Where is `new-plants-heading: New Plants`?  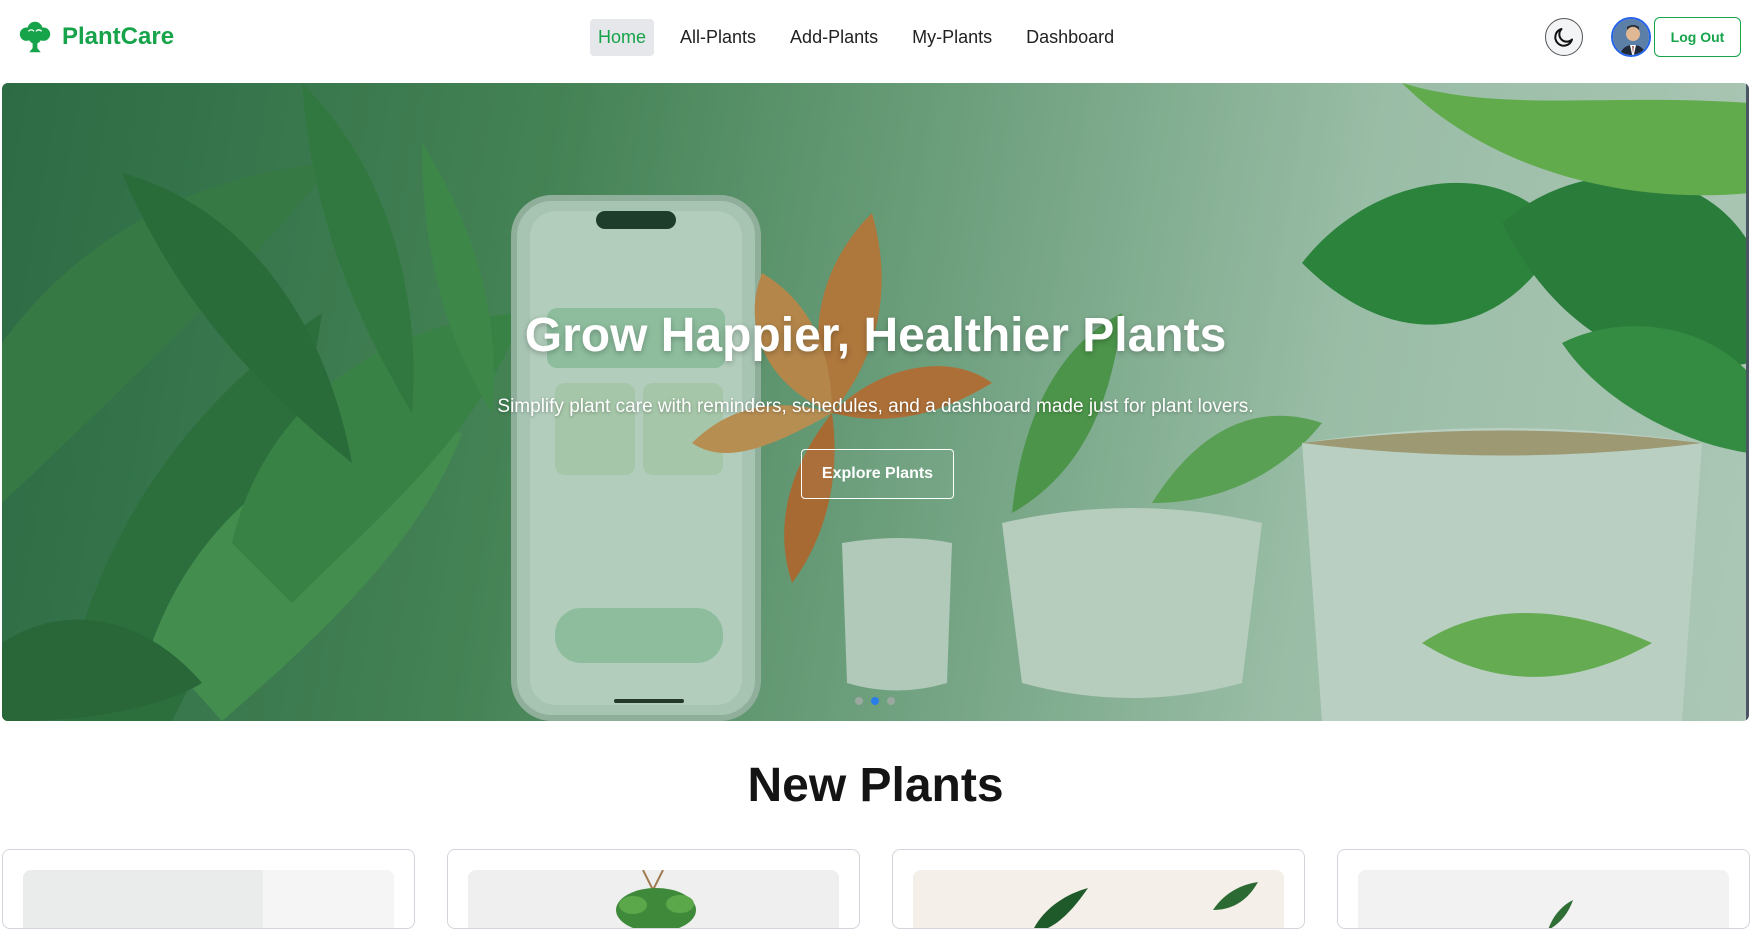 new-plants-heading: New Plants is located at coordinates (875, 785).